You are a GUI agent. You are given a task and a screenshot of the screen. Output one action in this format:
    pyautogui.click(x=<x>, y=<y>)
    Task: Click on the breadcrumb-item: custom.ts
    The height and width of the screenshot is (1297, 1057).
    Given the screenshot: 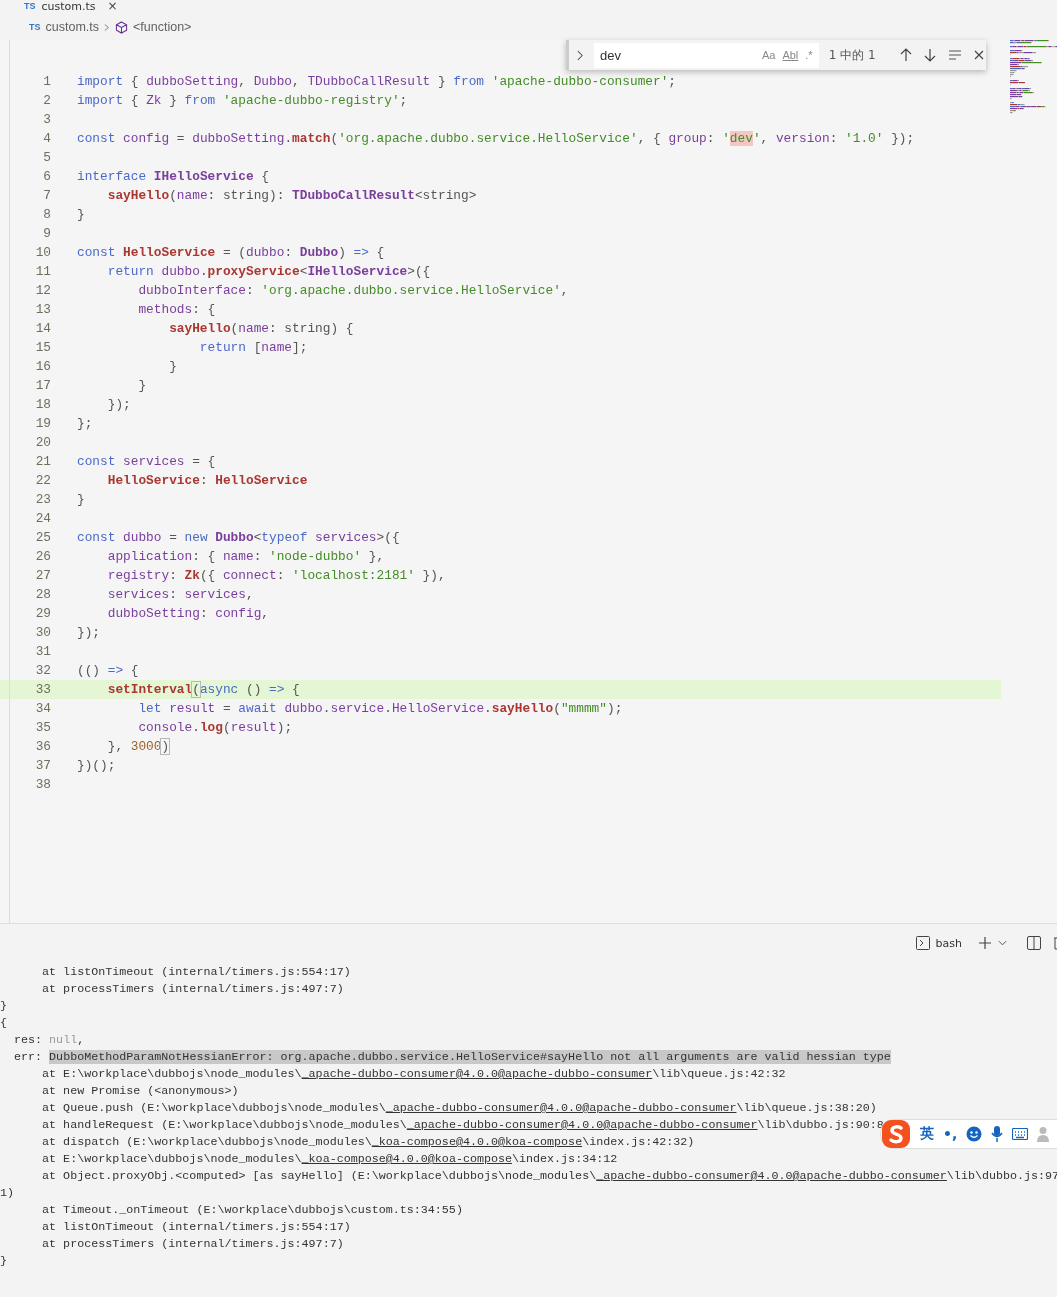 What is the action you would take?
    pyautogui.click(x=72, y=27)
    